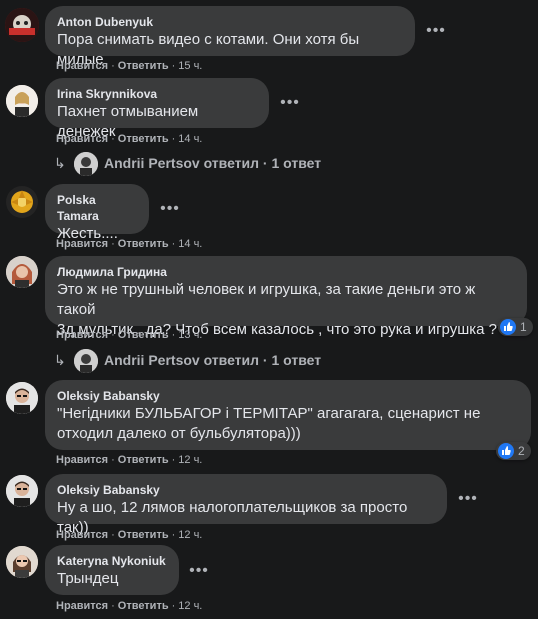 Image resolution: width=538 pixels, height=619 pixels. I want to click on comment-author: Людмила Гридина, so click(286, 272).